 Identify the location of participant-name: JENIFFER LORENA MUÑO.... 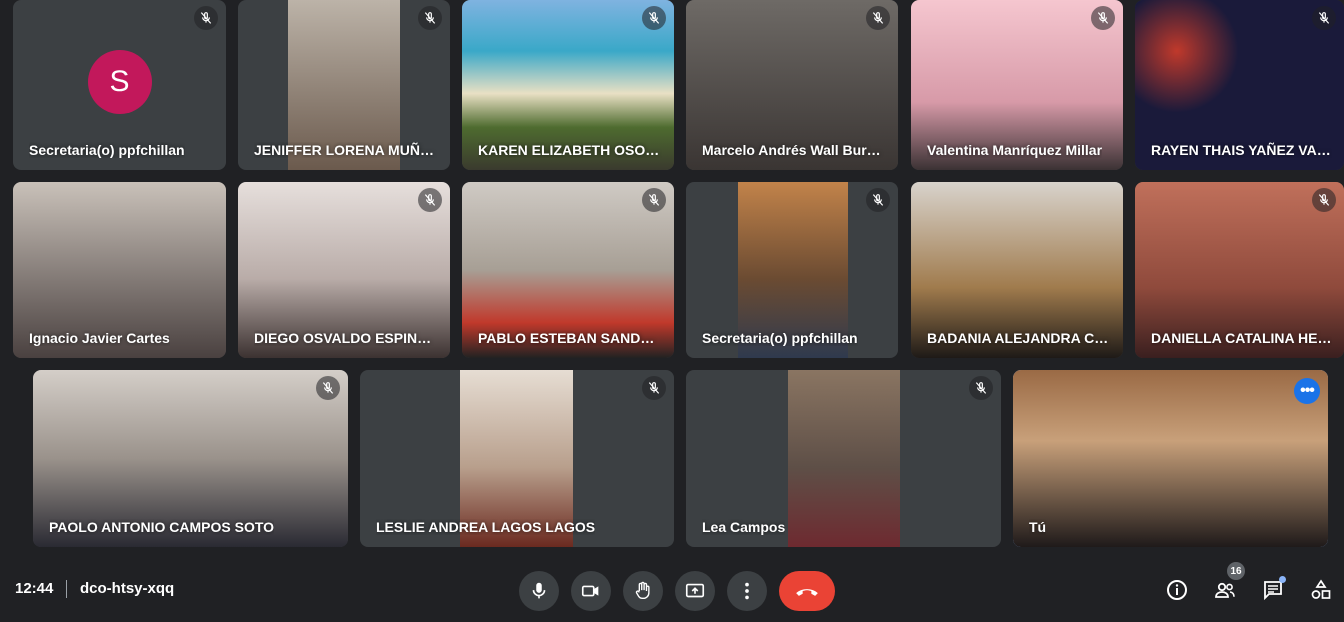
(346, 150).